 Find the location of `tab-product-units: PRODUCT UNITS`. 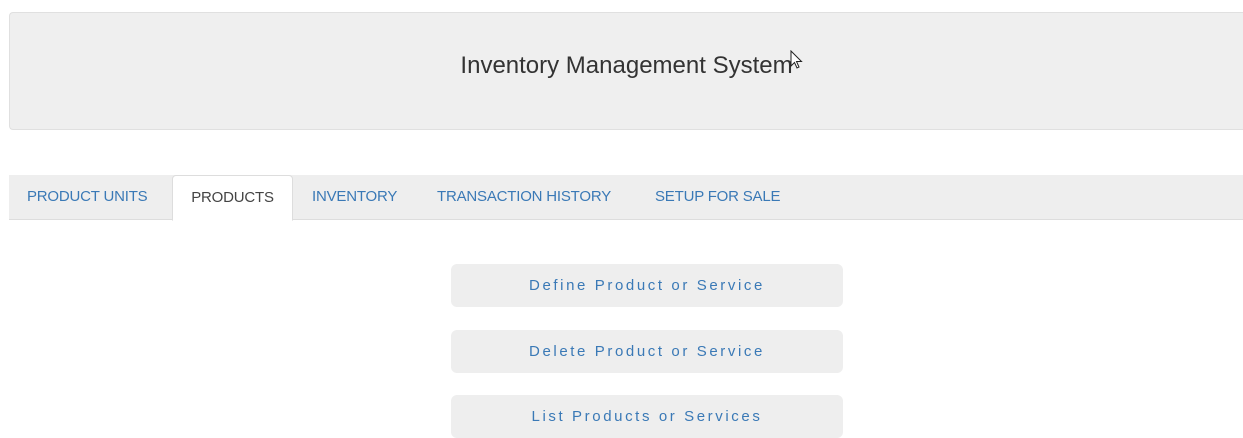

tab-product-units: PRODUCT UNITS is located at coordinates (87, 197).